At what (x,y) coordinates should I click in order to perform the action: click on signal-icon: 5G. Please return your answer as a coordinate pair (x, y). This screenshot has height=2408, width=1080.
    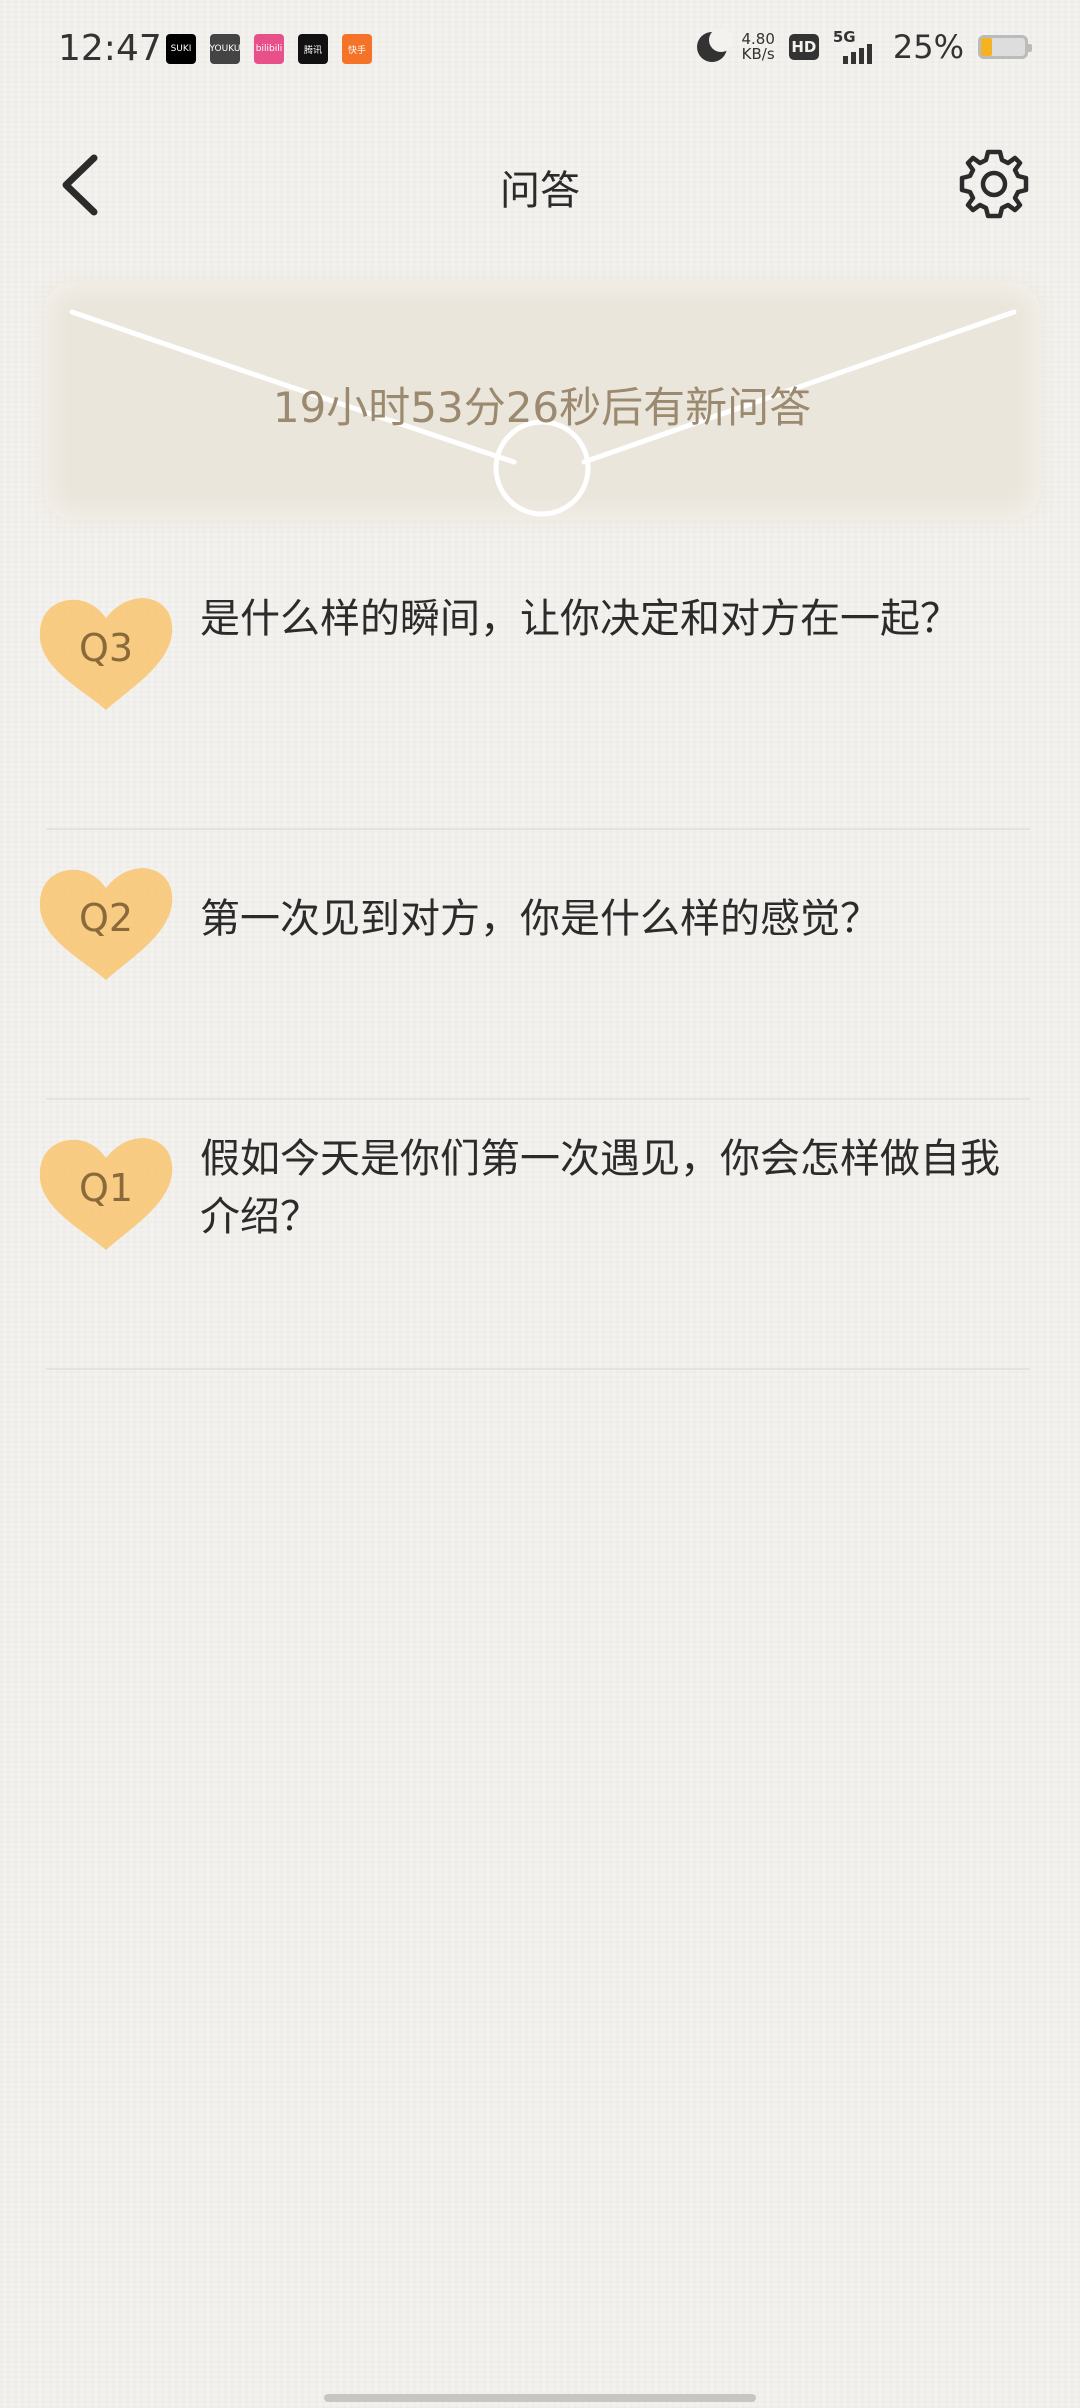
    Looking at the image, I should click on (856, 46).